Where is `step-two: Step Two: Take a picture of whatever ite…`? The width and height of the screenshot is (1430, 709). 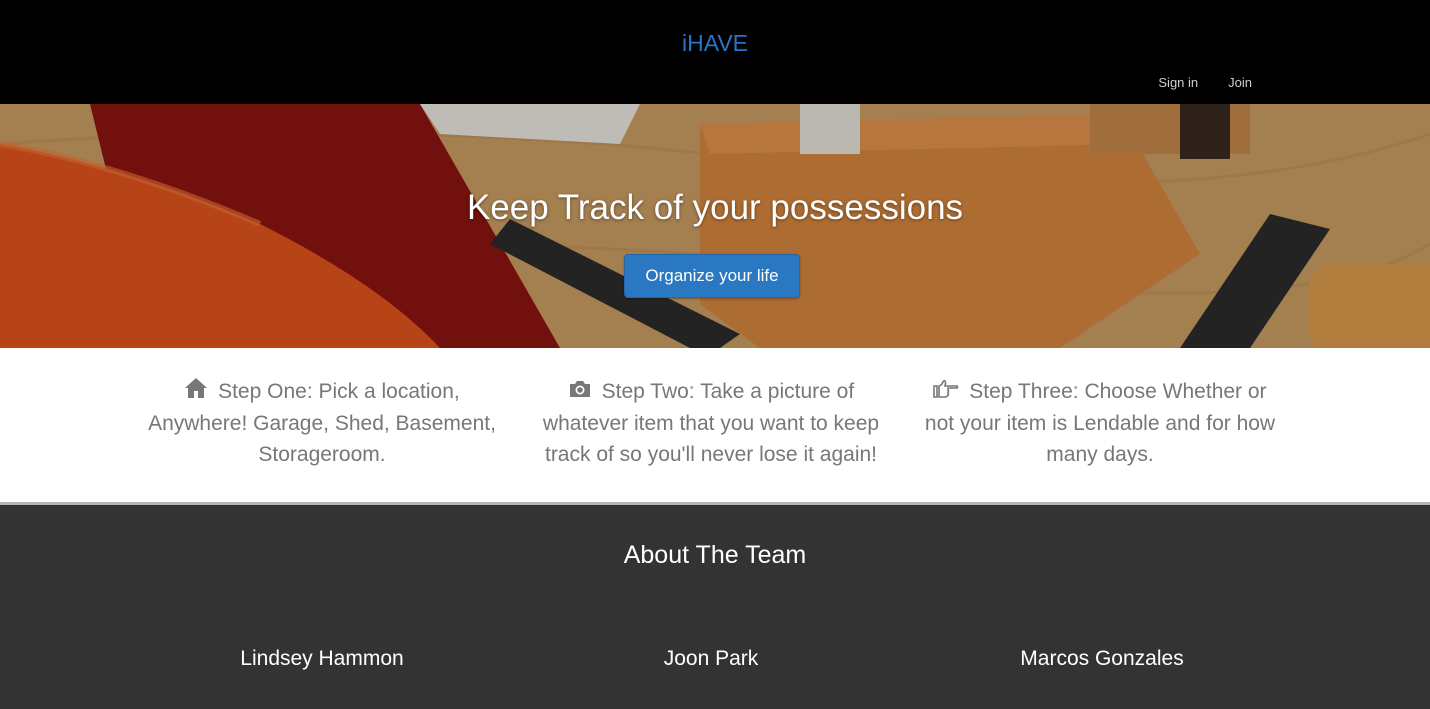 step-two: Step Two: Take a picture of whatever ite… is located at coordinates (711, 423).